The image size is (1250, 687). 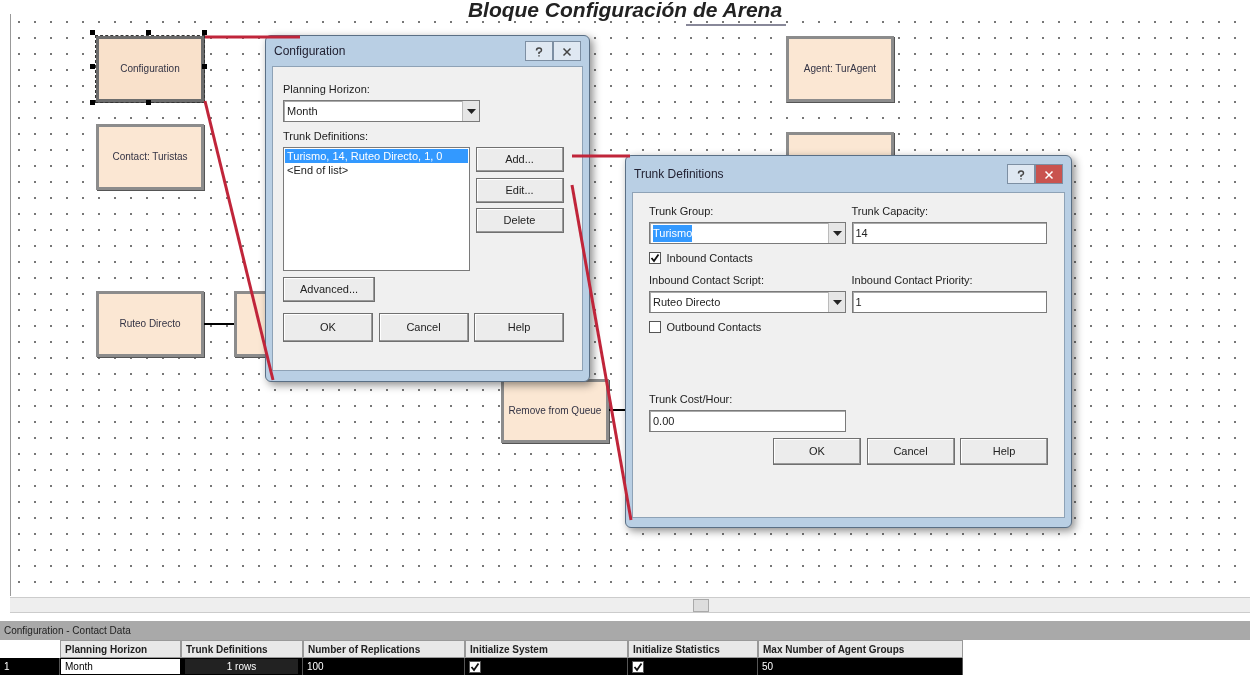 What do you see at coordinates (682, 211) in the screenshot?
I see `field-label: Trunk Group:` at bounding box center [682, 211].